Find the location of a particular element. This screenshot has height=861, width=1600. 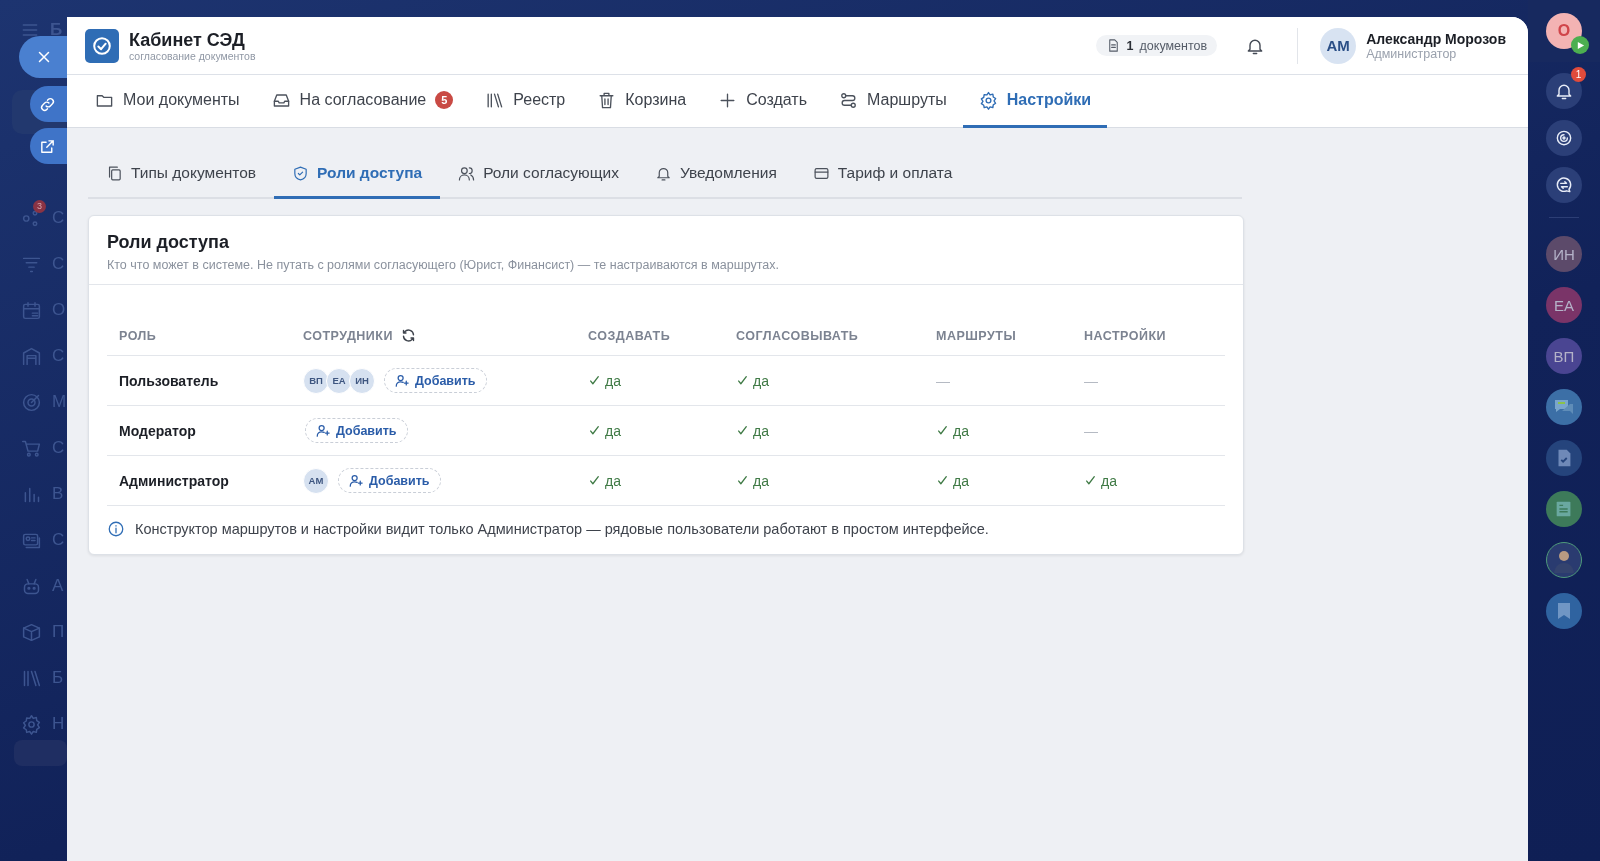

member-avatar: АМ is located at coordinates (316, 480).